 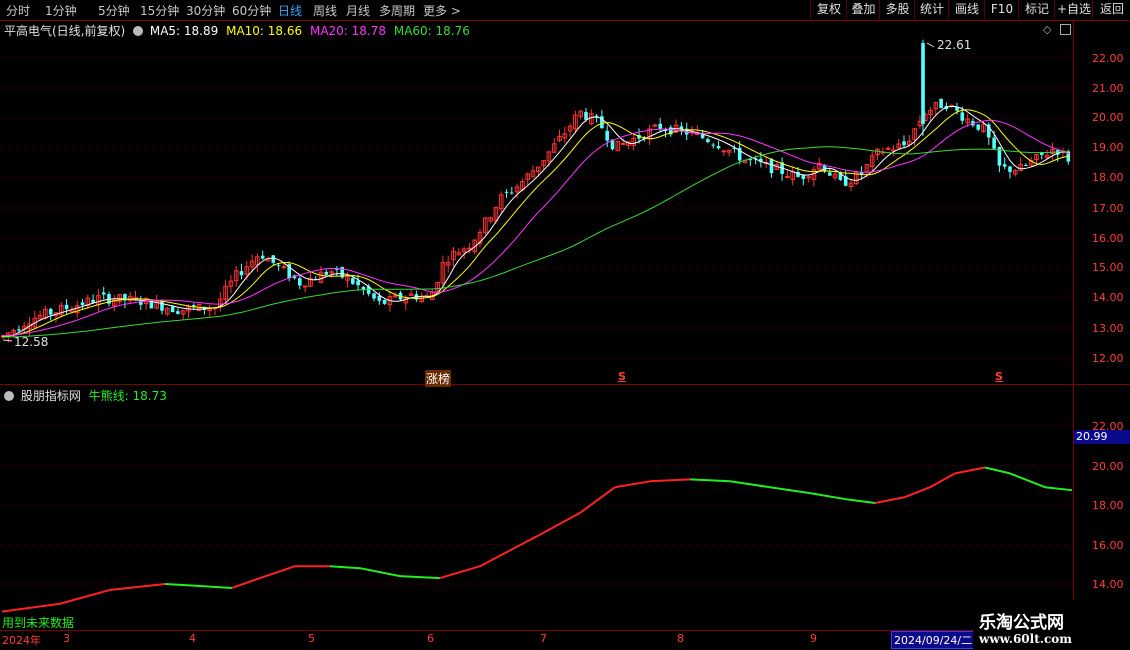 I want to click on price-tick: 21.00, so click(x=1108, y=88).